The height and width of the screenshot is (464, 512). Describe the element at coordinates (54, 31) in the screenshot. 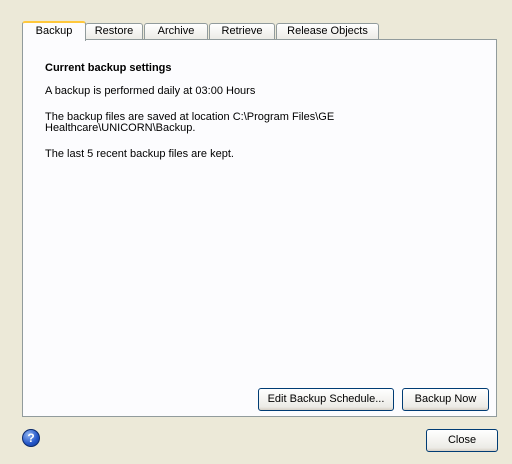

I see `tab-backup: Backup` at that location.